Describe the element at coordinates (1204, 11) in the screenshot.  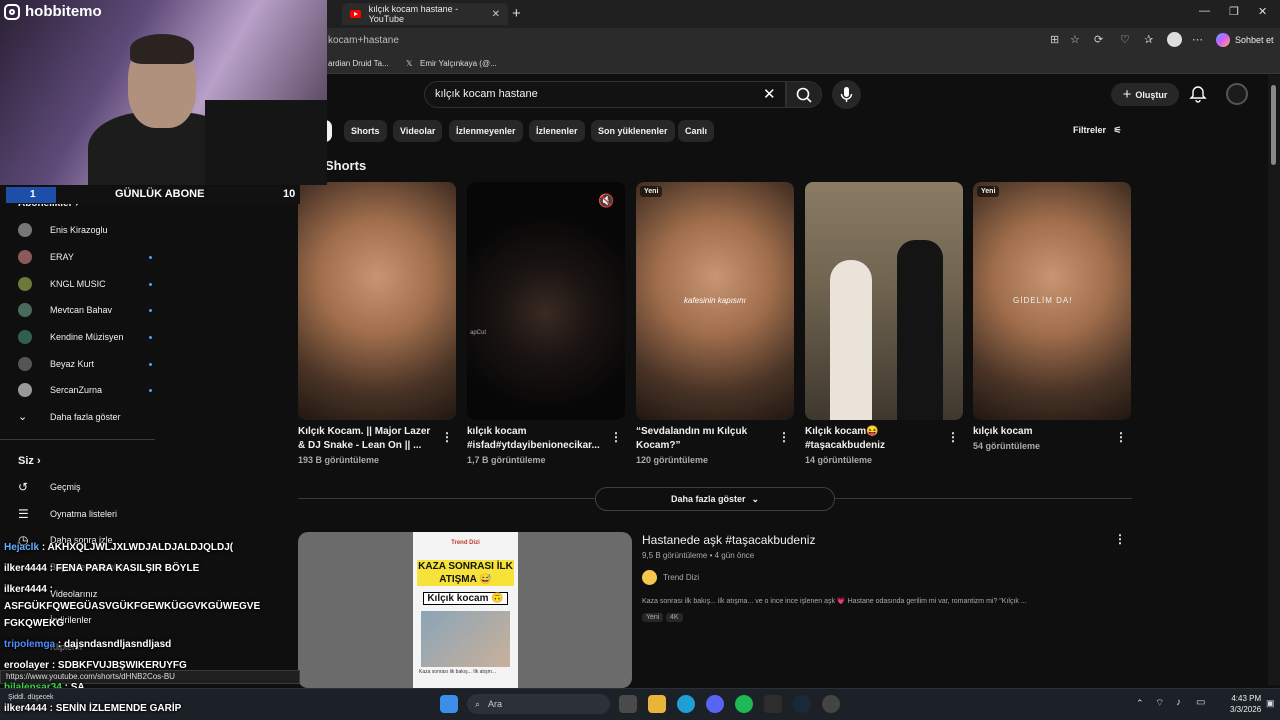
I see `minimize-icon: —` at that location.